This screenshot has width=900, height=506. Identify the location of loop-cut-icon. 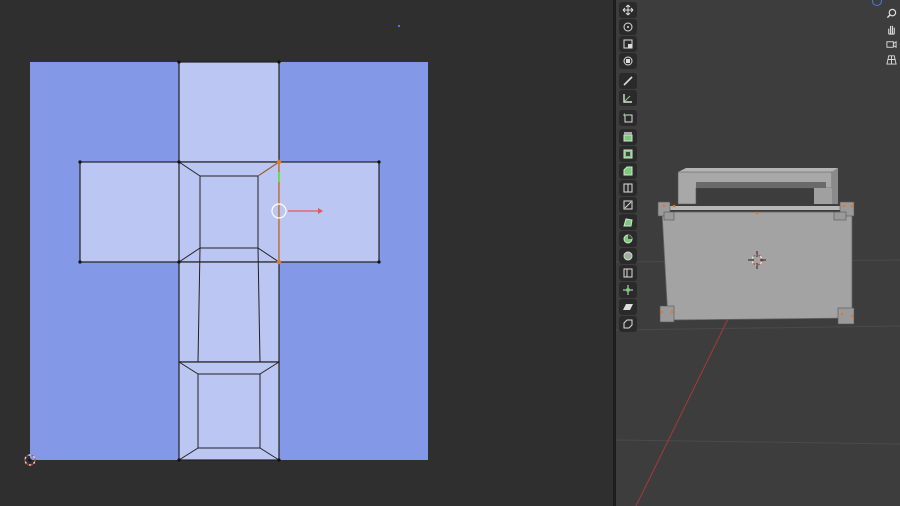
(628, 188).